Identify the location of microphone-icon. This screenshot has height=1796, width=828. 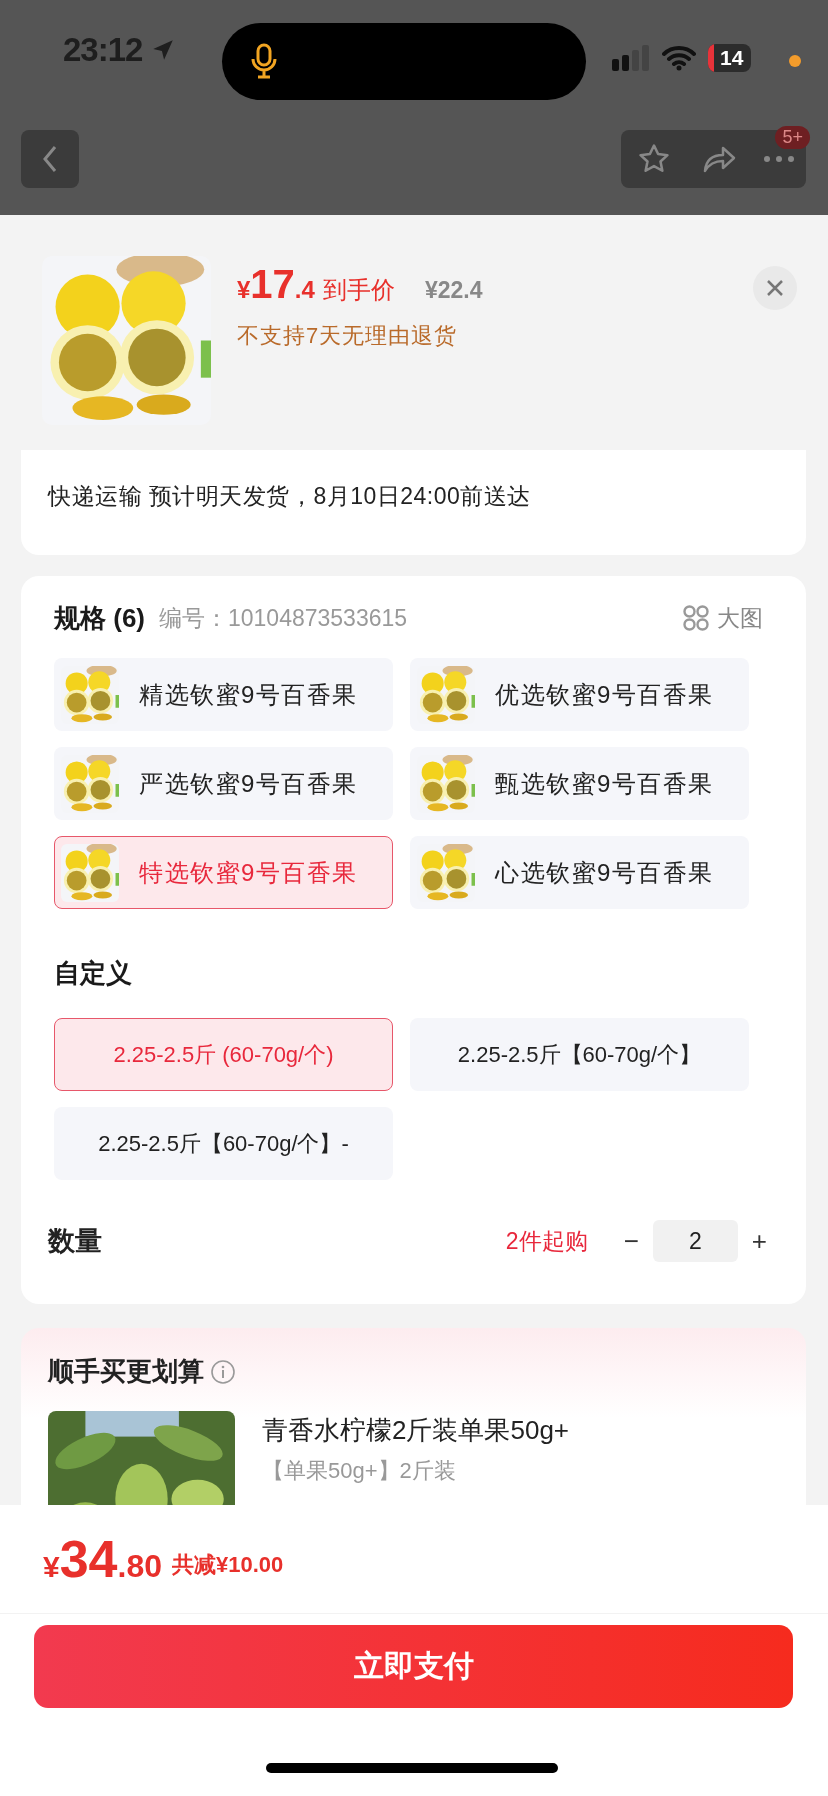
(264, 62).